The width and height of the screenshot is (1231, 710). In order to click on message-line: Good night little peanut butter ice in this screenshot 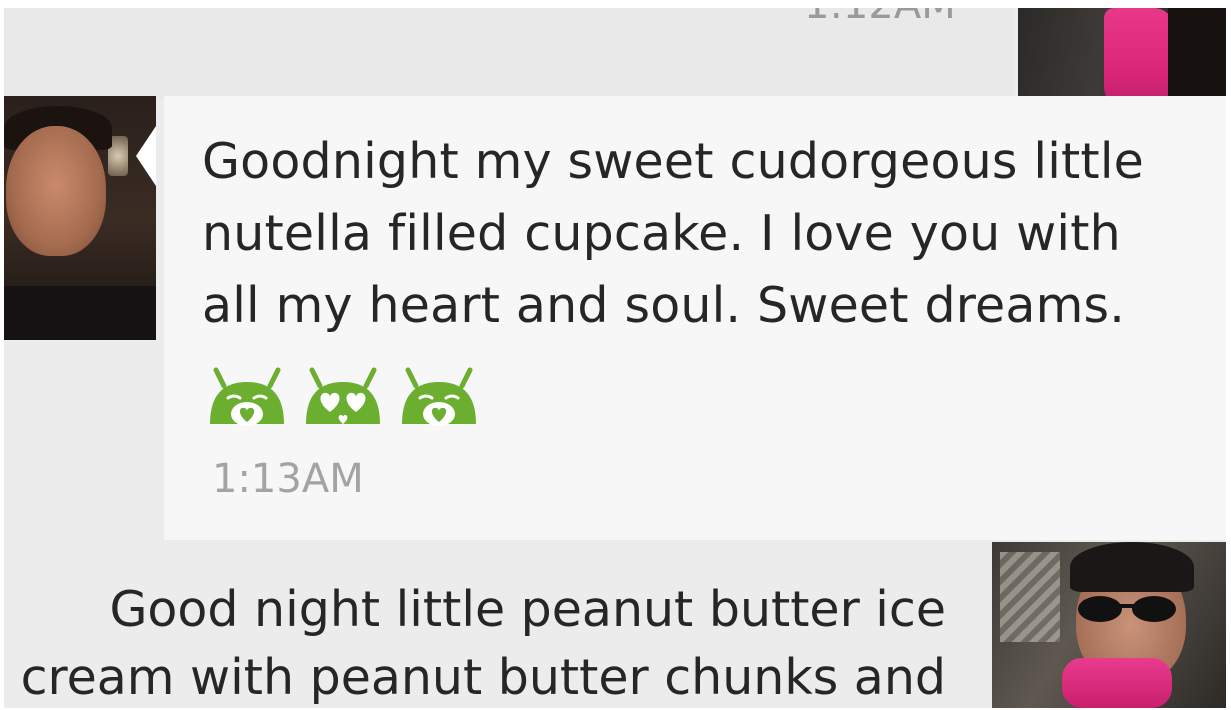, I will do `click(527, 609)`.